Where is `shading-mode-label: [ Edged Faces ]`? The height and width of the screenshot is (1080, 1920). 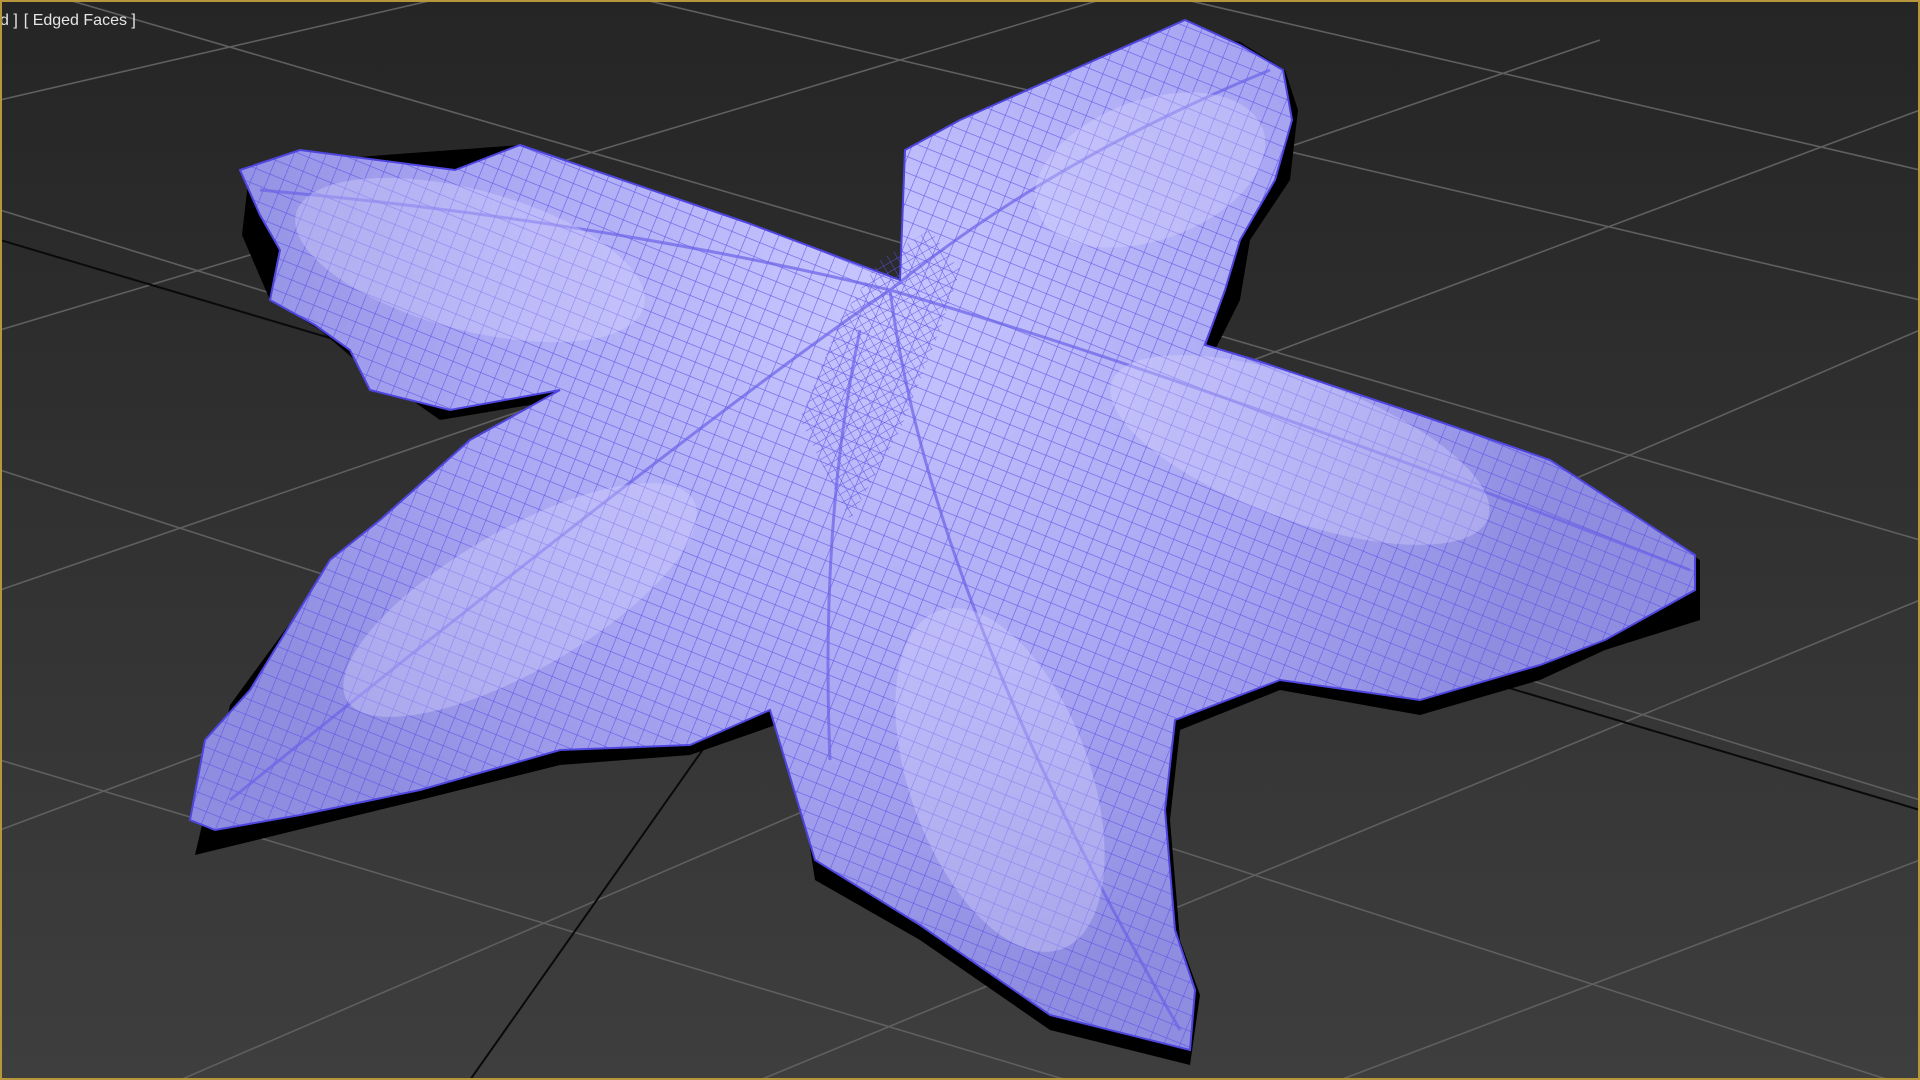
shading-mode-label: [ Edged Faces ] is located at coordinates (80, 21).